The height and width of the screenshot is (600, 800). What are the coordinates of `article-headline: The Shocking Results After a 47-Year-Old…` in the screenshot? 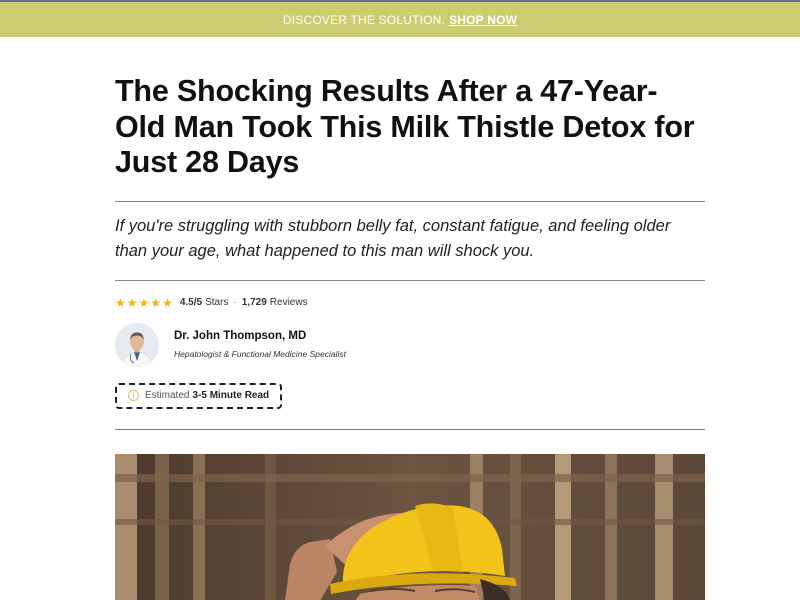 It's located at (405, 126).